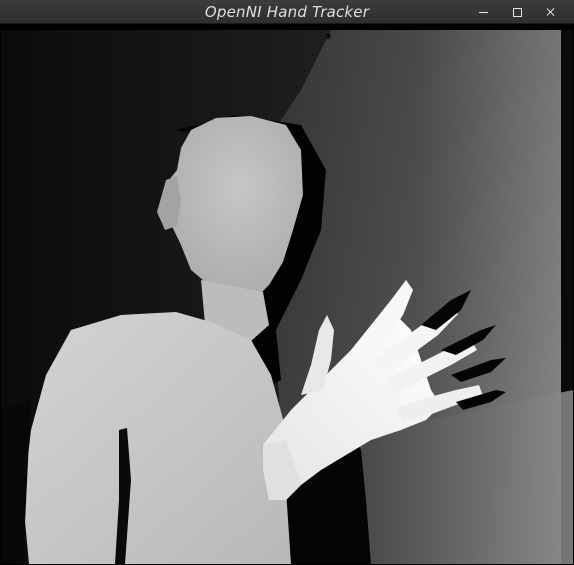  I want to click on maximize-icon, so click(517, 12).